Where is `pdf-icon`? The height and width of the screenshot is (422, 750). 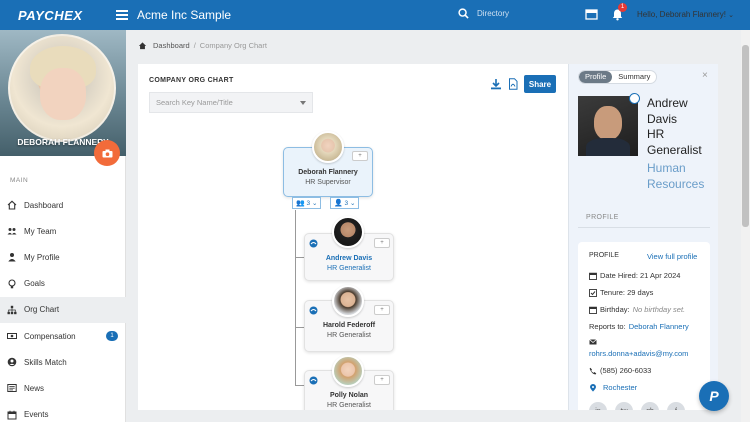
pdf-icon is located at coordinates (513, 84).